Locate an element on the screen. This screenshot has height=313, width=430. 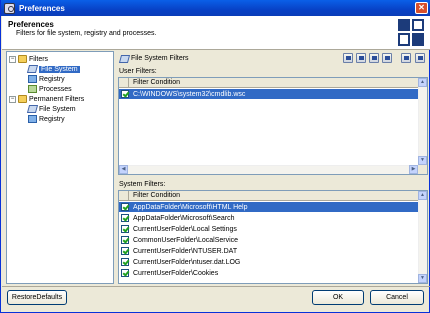
table-row: AppDataFolder\Microsoft\HTML Help is located at coordinates (268, 207).